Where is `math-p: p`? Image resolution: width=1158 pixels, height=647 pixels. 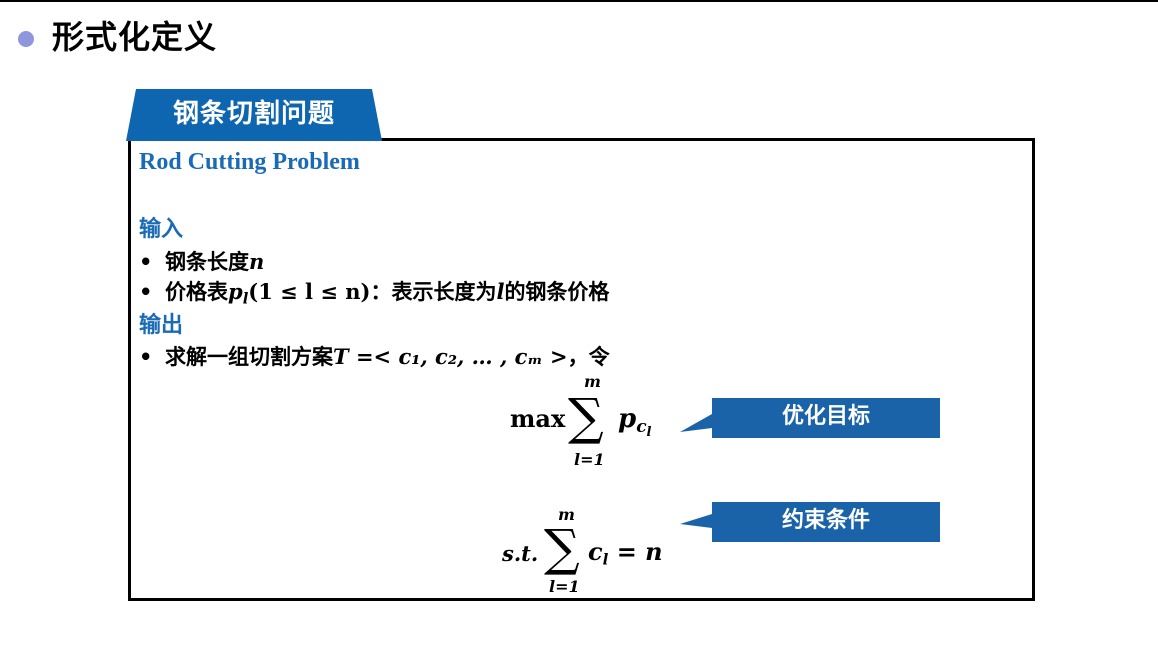 math-p: p is located at coordinates (235, 291).